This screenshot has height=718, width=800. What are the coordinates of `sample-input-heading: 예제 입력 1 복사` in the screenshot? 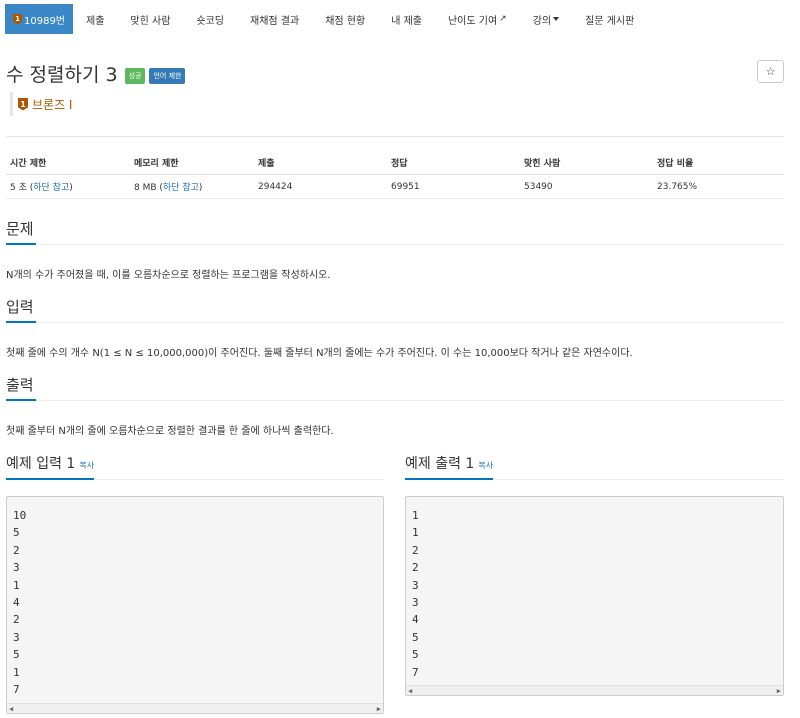 It's located at (50, 467).